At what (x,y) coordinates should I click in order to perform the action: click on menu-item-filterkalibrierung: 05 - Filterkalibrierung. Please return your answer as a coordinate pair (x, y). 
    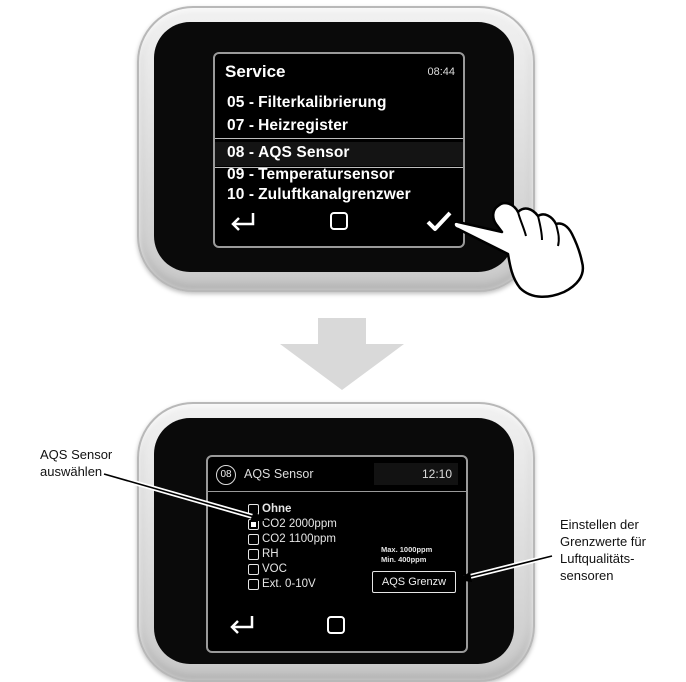
    Looking at the image, I should click on (307, 103).